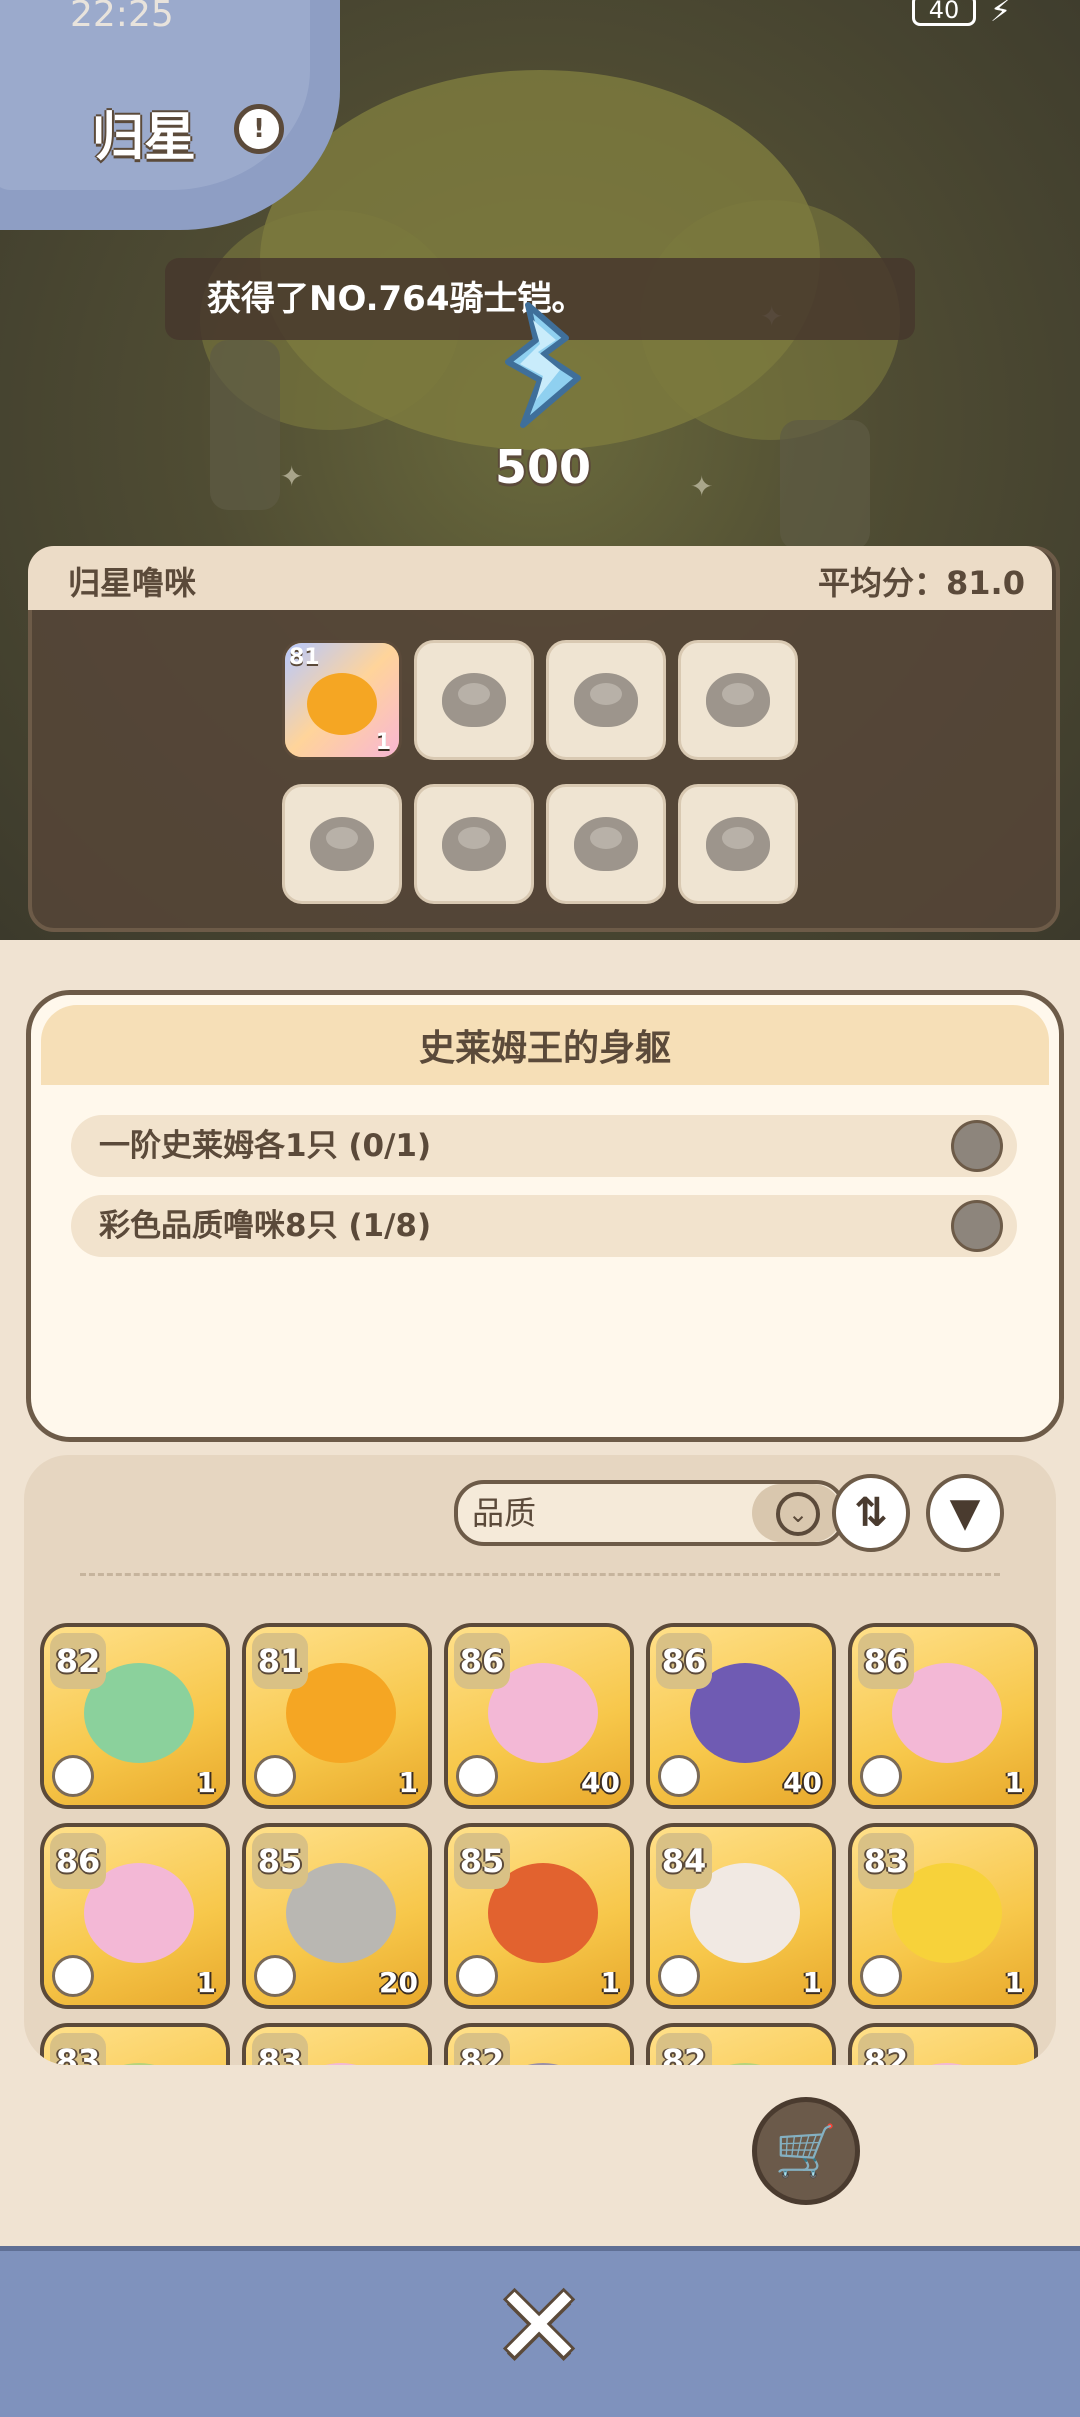  What do you see at coordinates (543, 365) in the screenshot?
I see `energy-bolt-icon` at bounding box center [543, 365].